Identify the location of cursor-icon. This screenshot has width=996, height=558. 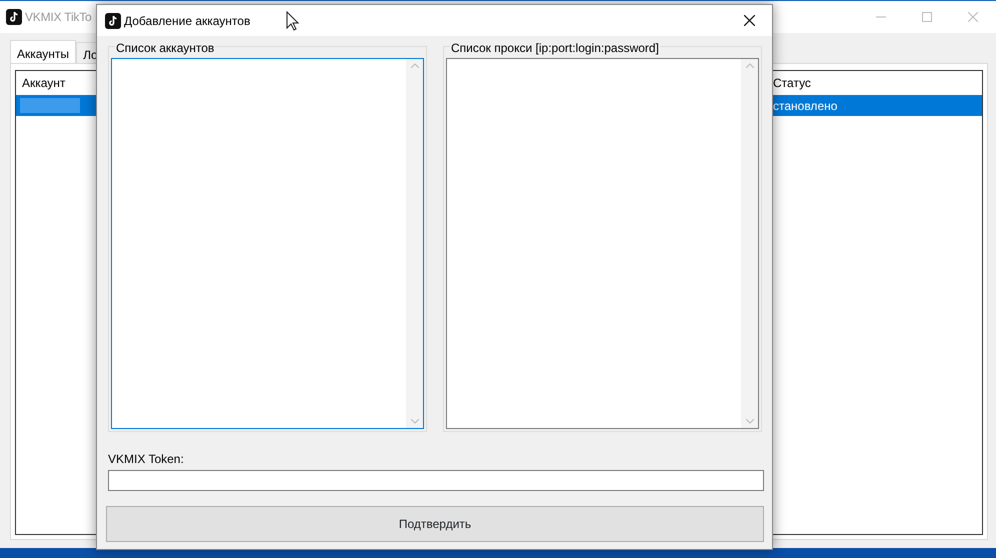
(293, 20).